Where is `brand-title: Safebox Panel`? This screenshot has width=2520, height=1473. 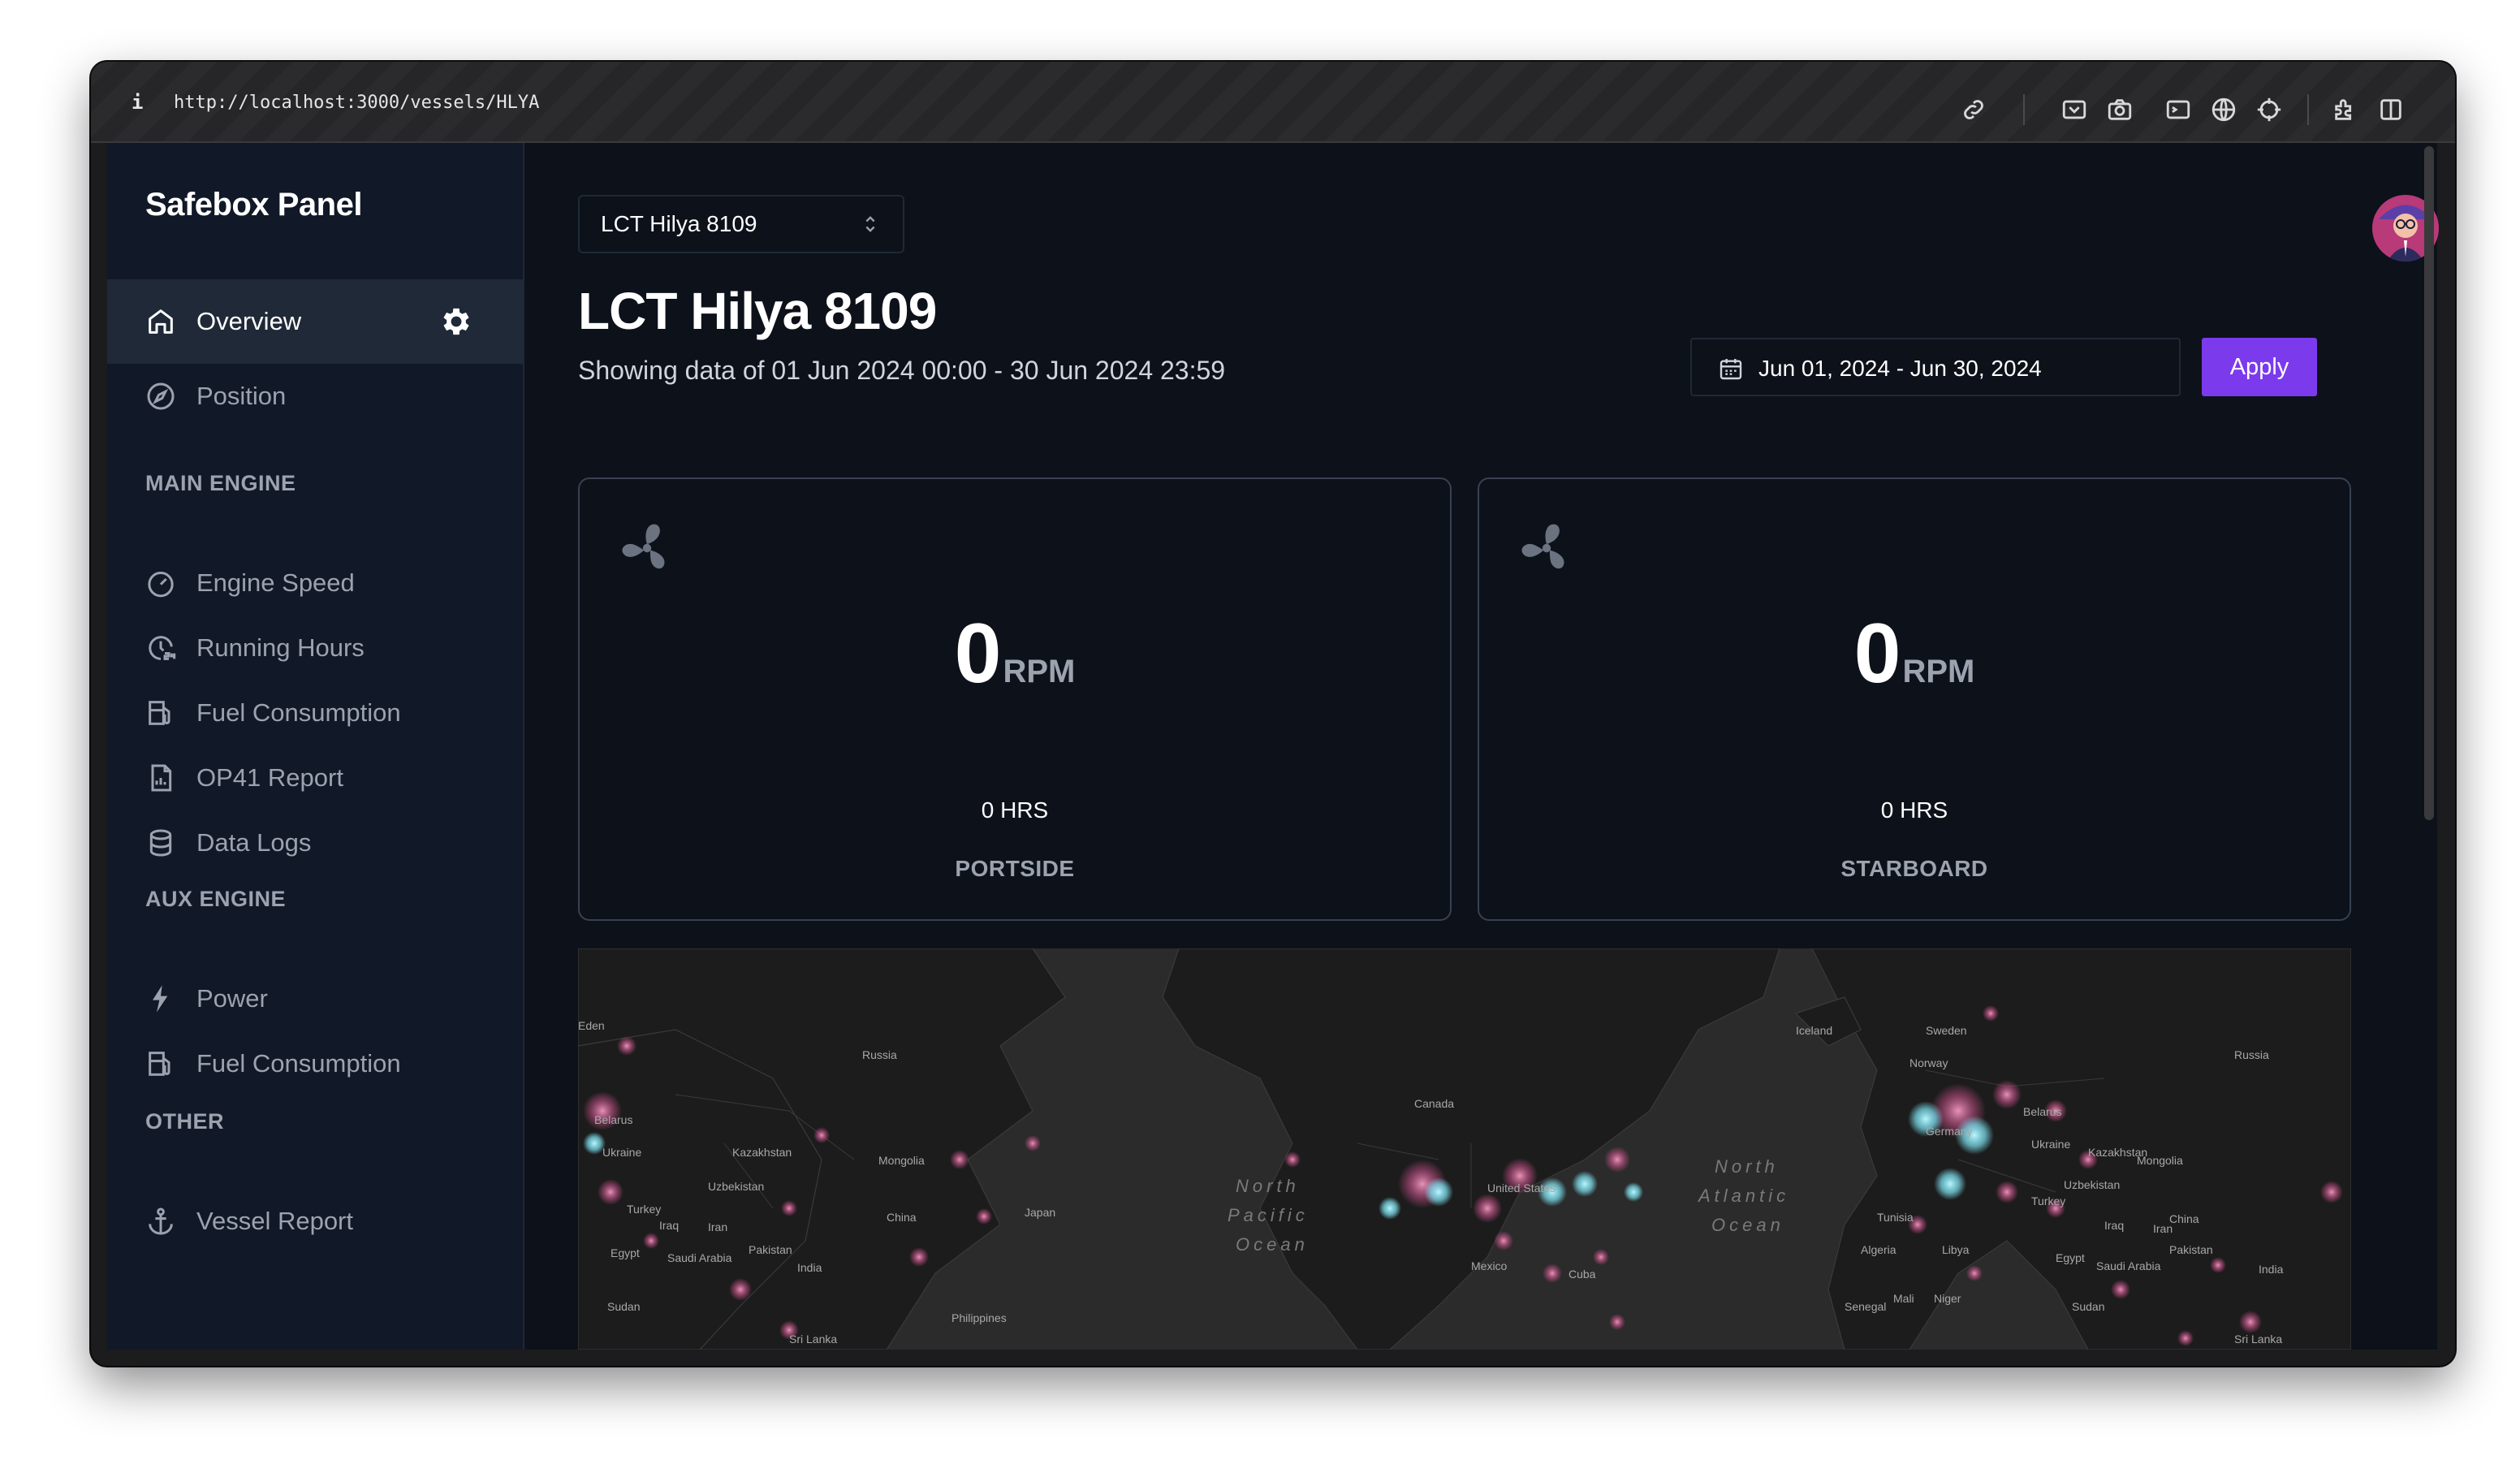 brand-title: Safebox Panel is located at coordinates (254, 204).